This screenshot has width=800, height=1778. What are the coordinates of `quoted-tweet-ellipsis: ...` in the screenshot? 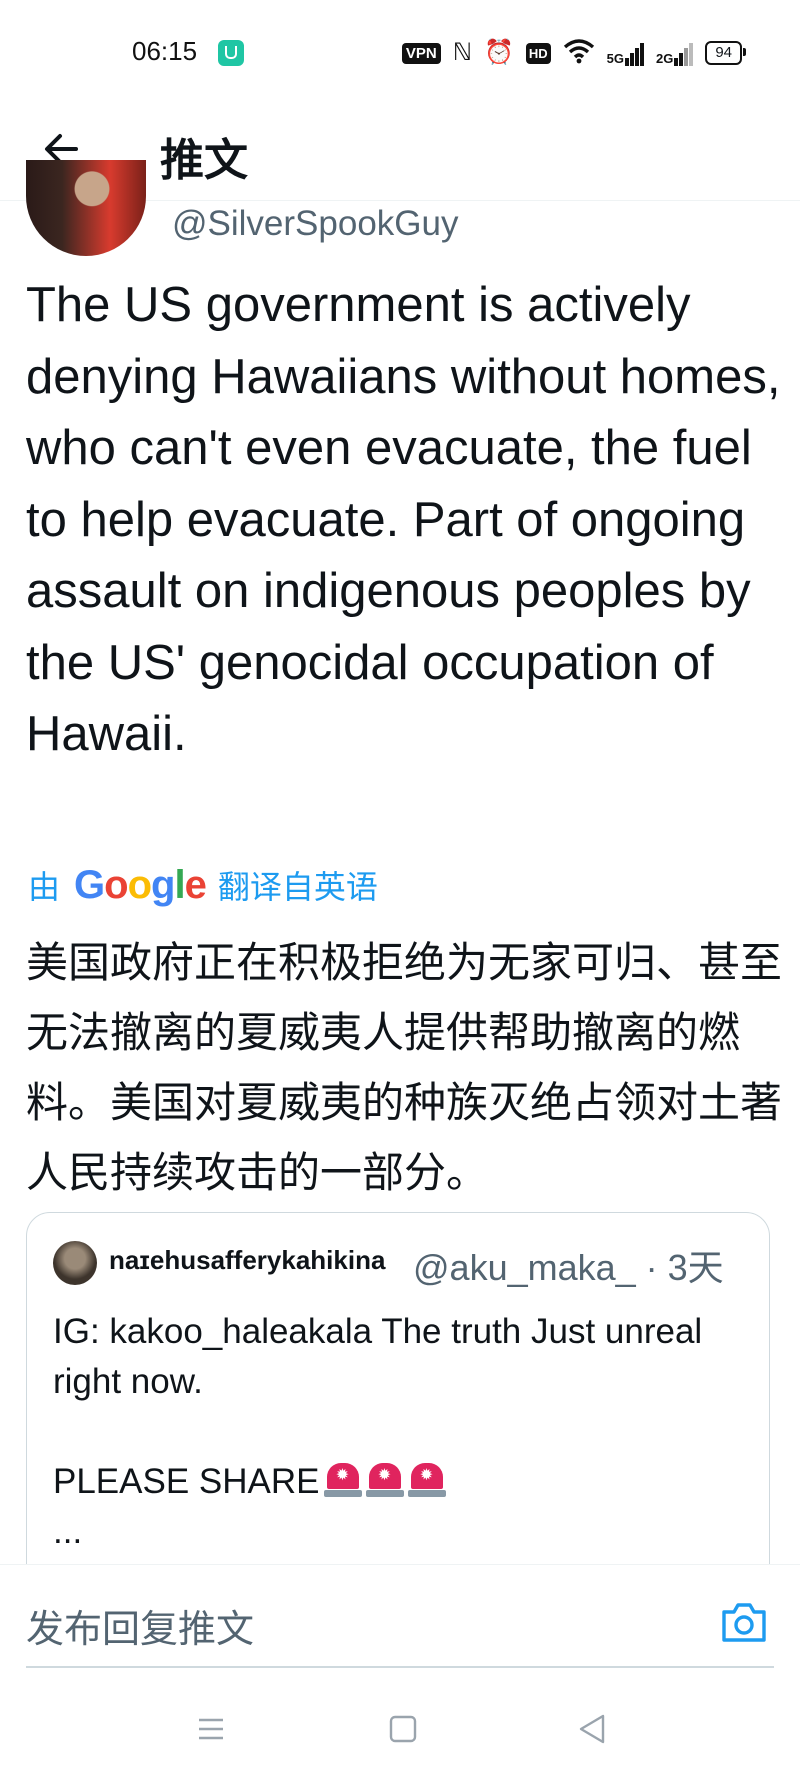 It's located at (68, 1531).